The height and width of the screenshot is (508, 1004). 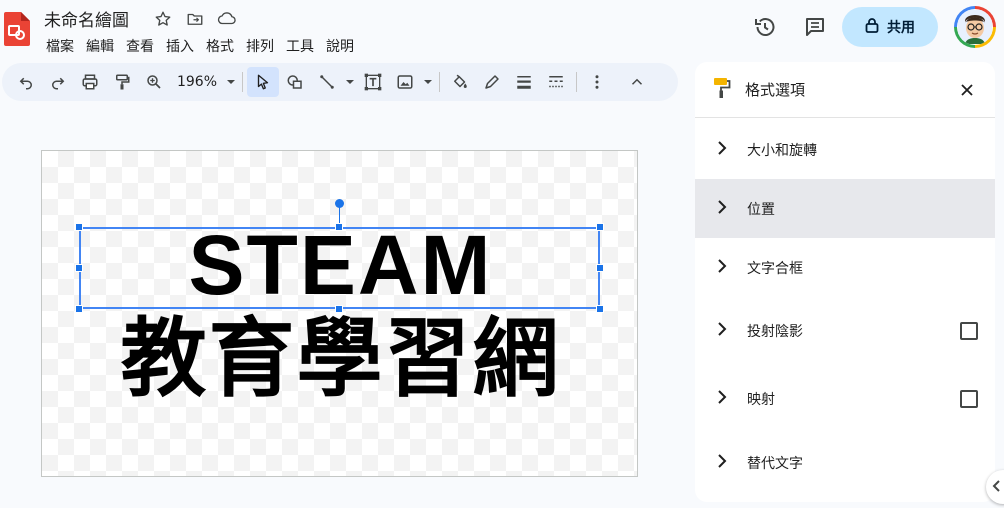 What do you see at coordinates (295, 82) in the screenshot?
I see `shape-icon` at bounding box center [295, 82].